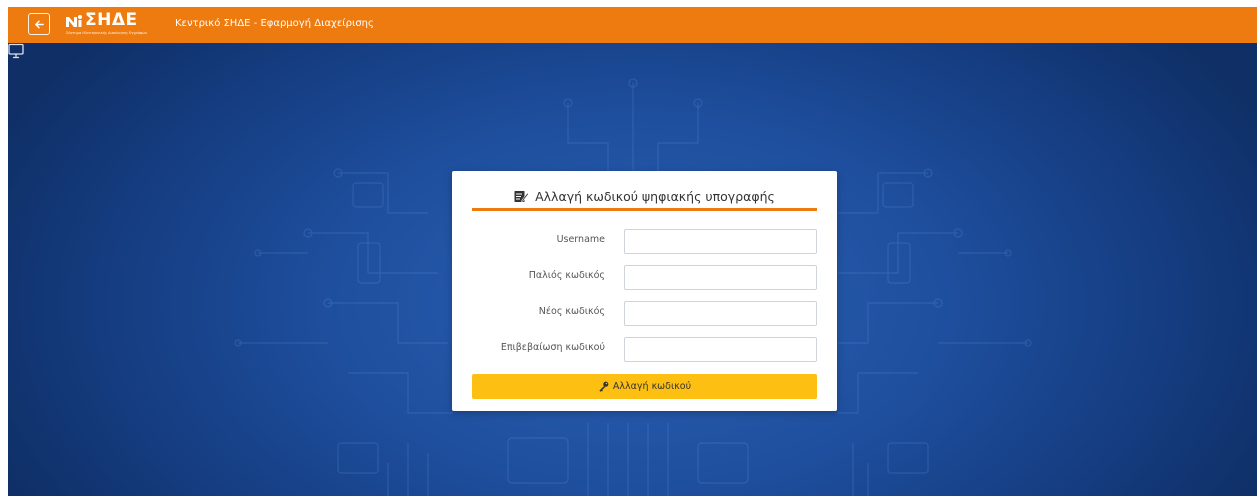 This screenshot has height=496, width=1257. I want to click on new-password-label: Νέος κωδικός, so click(571, 311).